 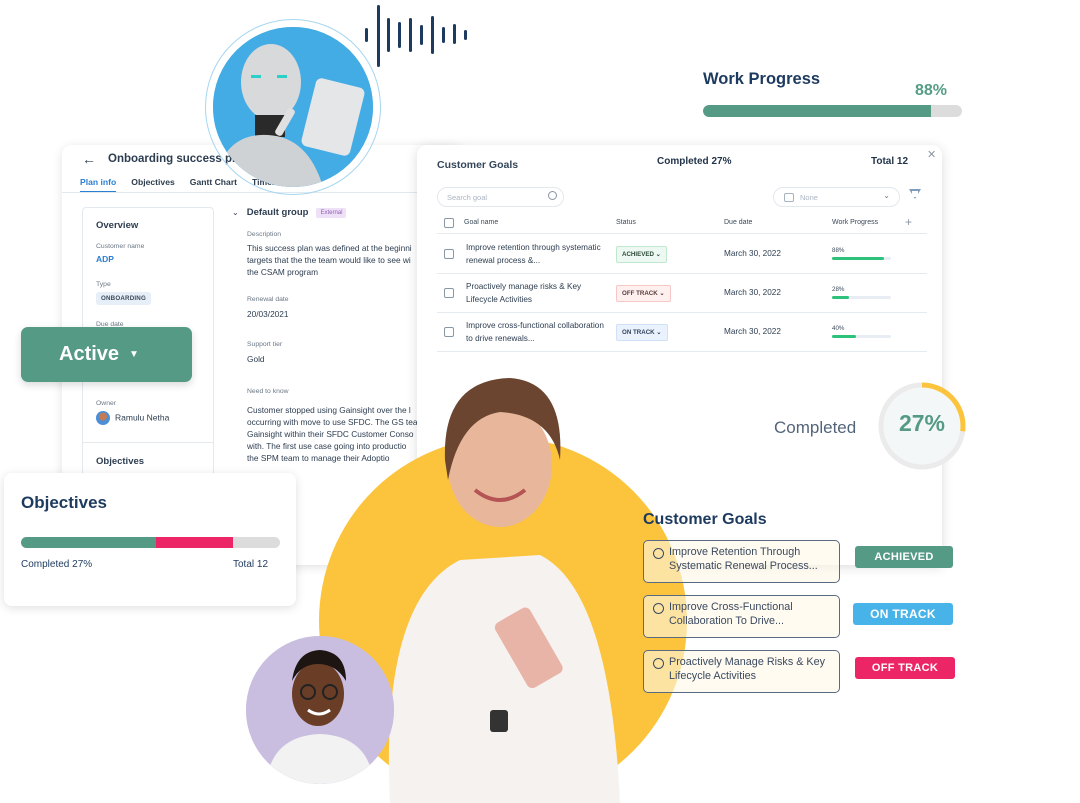 I want to click on tab-gantt-chart: Gantt Chart, so click(x=213, y=185).